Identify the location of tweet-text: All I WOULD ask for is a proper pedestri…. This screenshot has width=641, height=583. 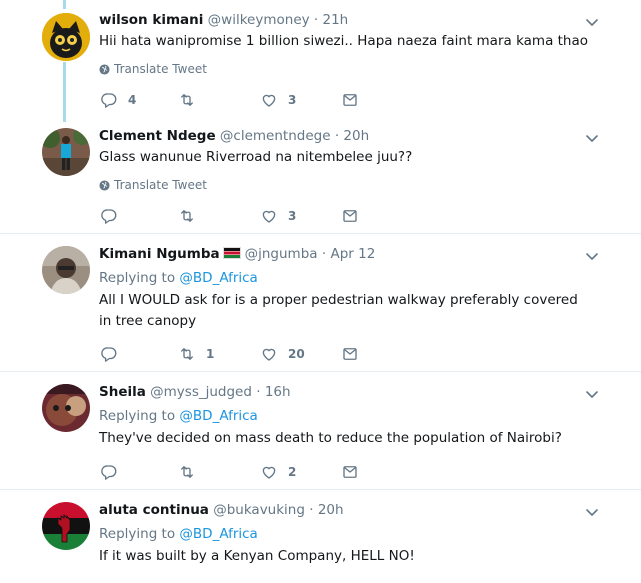
(338, 310).